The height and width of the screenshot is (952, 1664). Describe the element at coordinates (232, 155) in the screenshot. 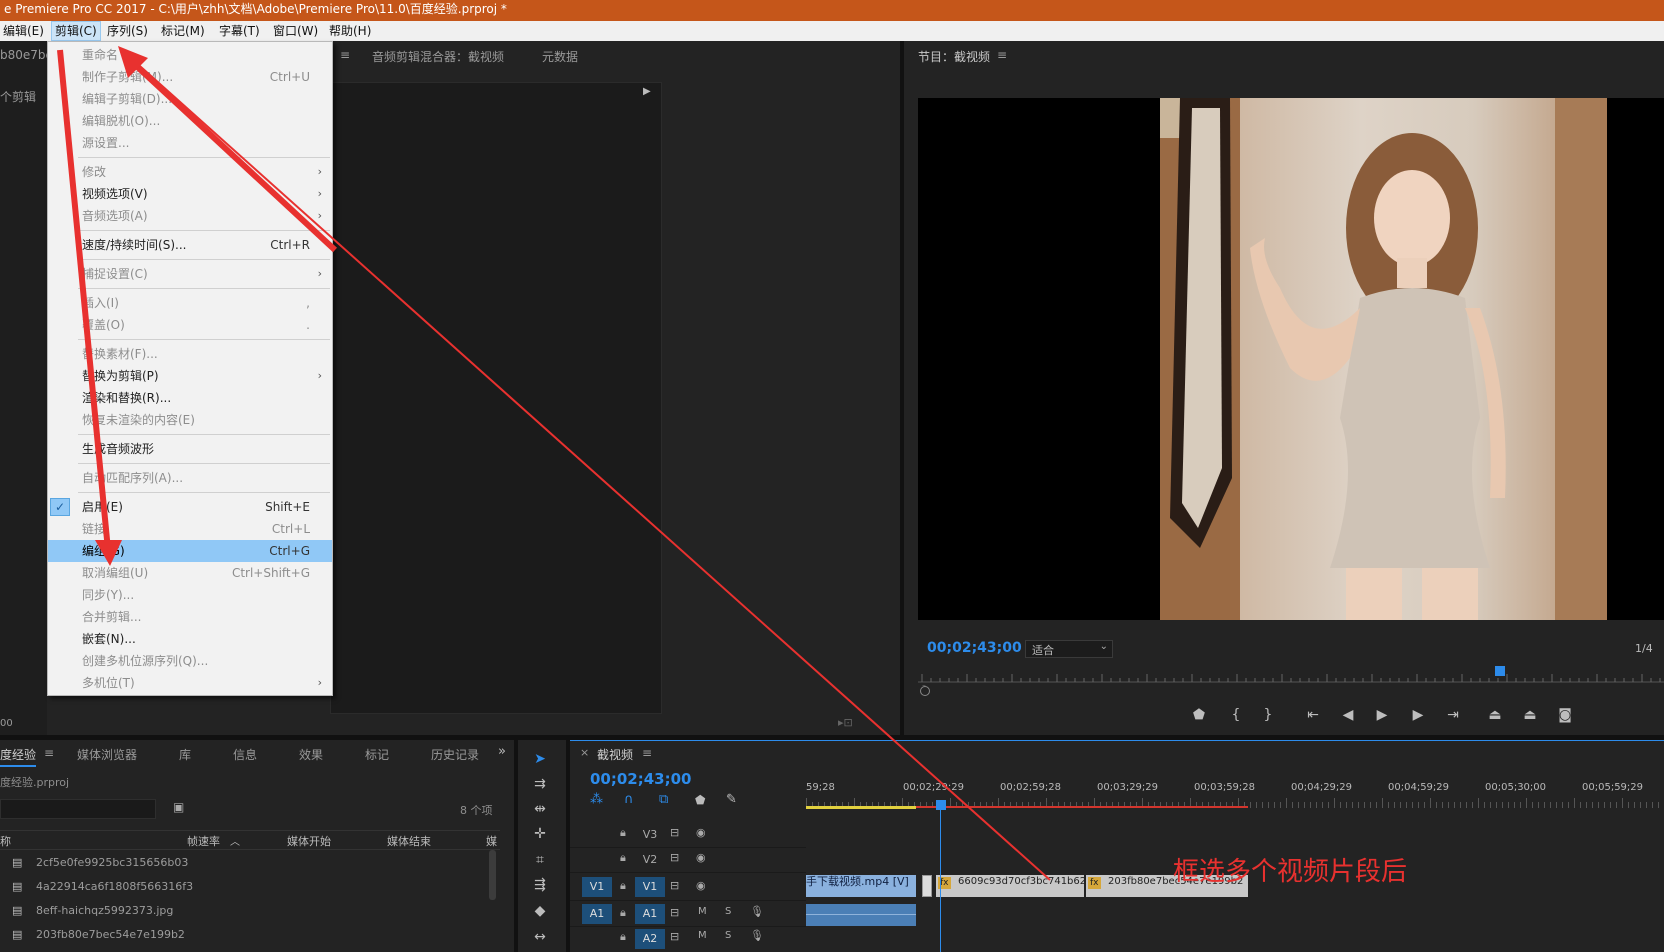

I see `annotation-arrow-up` at that location.